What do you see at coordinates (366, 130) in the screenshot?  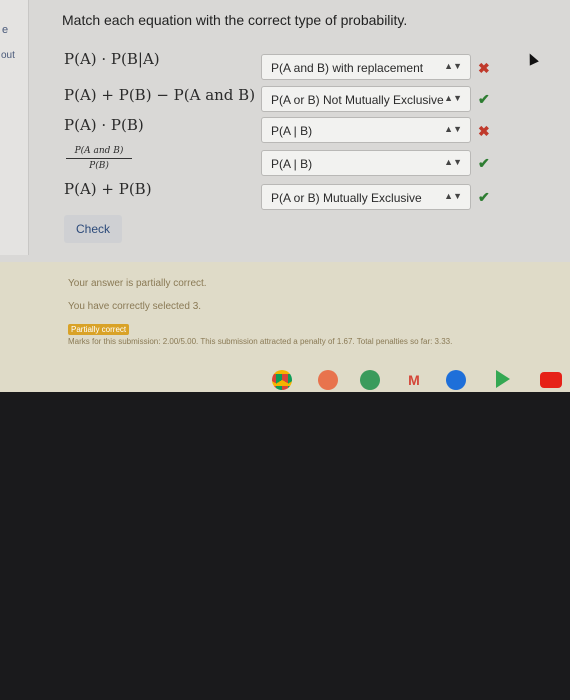 I see `answer-select-3: P(A | B) ▲▼` at bounding box center [366, 130].